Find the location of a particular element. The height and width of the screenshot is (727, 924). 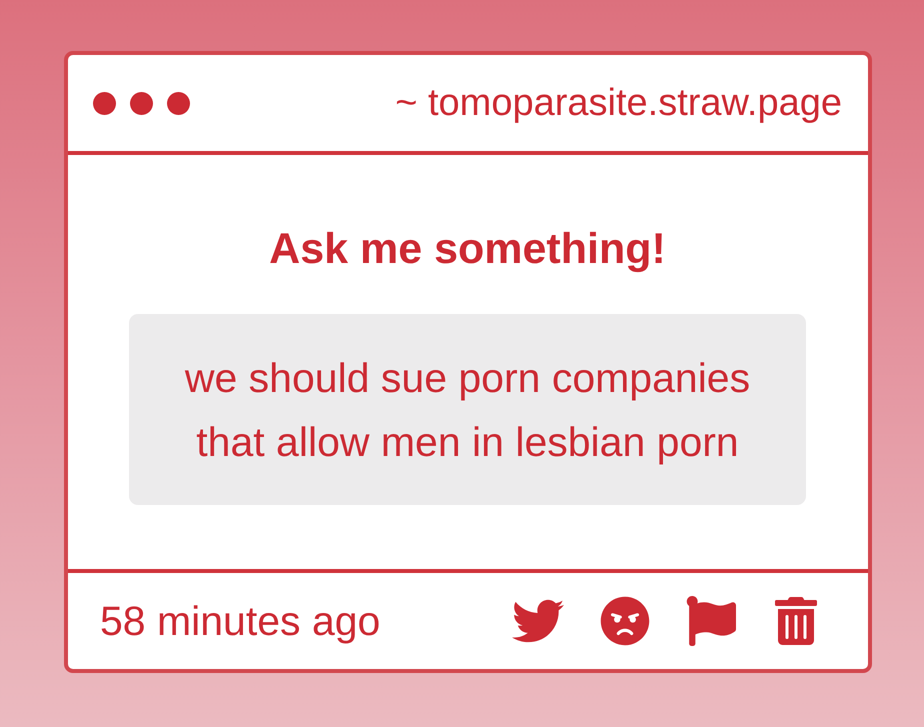

flag-icon is located at coordinates (711, 621).